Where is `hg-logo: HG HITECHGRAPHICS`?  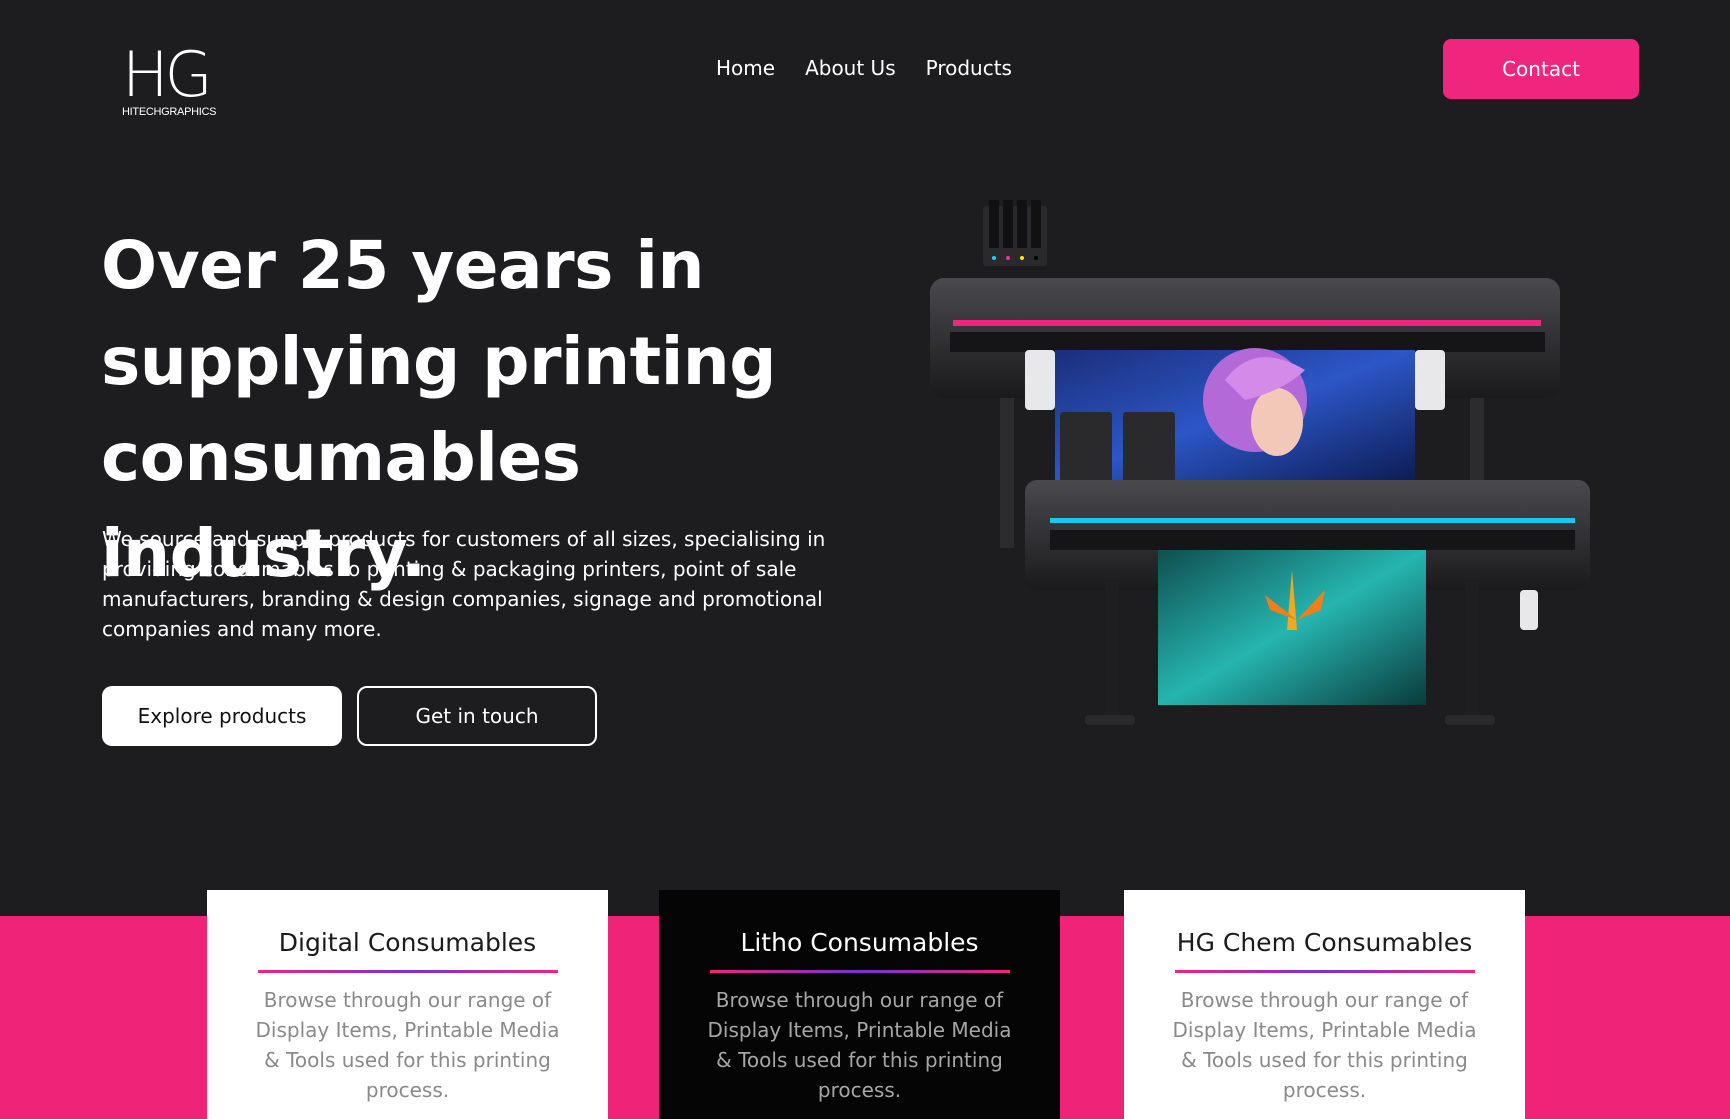 hg-logo: HG HITECHGRAPHICS is located at coordinates (177, 82).